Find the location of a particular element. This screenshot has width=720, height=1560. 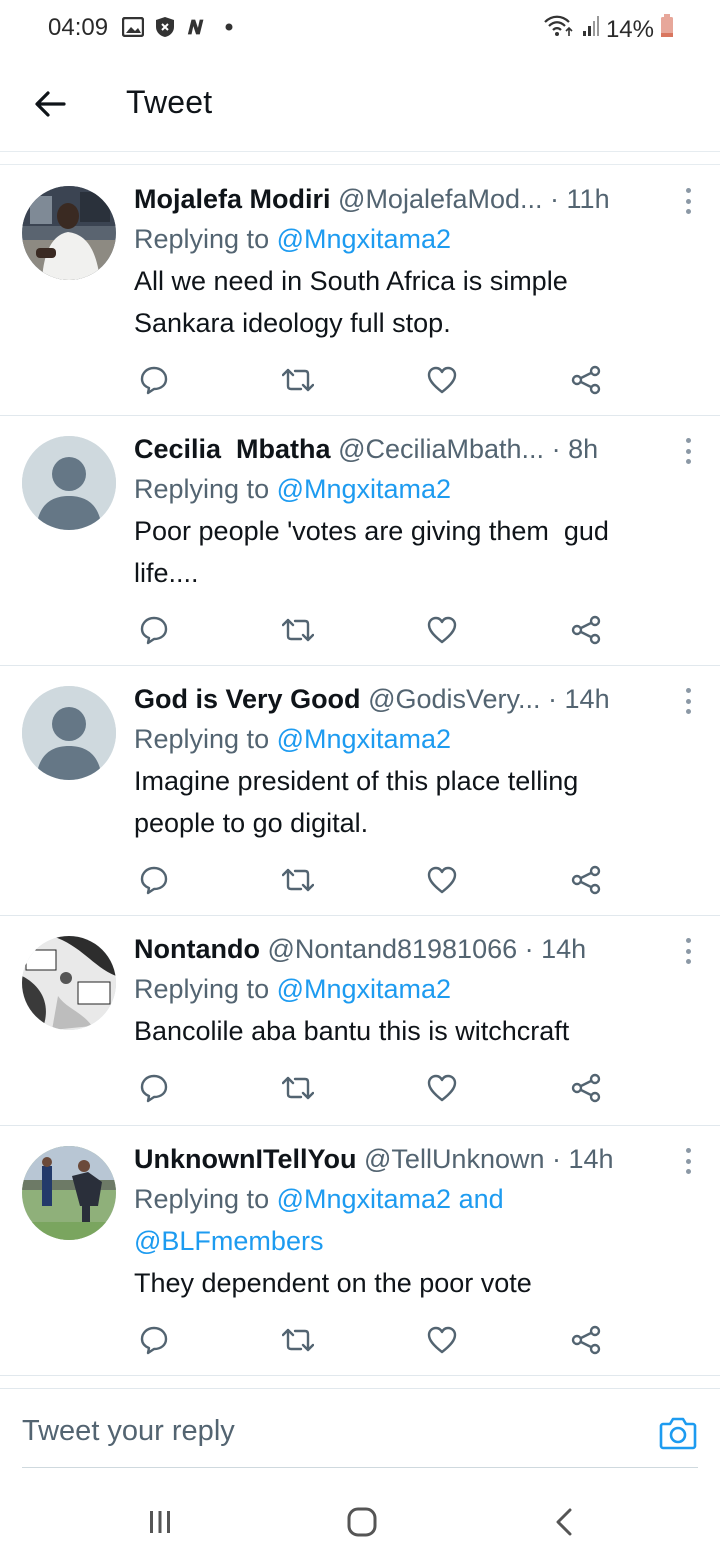

tweet-text-line: Poor people 'votes are giving them gud is located at coordinates (371, 531).